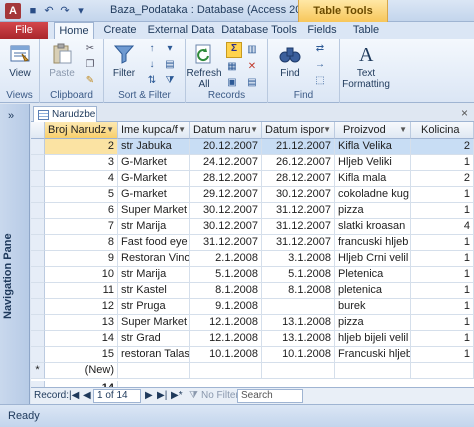 This screenshot has height=427, width=474. I want to click on cell-datum-isporuke: 21.12.2007, so click(298, 147).